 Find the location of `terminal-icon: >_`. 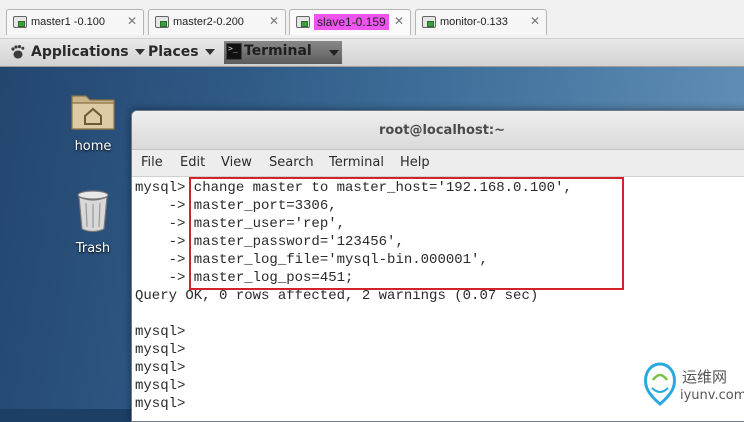

terminal-icon: >_ is located at coordinates (234, 51).